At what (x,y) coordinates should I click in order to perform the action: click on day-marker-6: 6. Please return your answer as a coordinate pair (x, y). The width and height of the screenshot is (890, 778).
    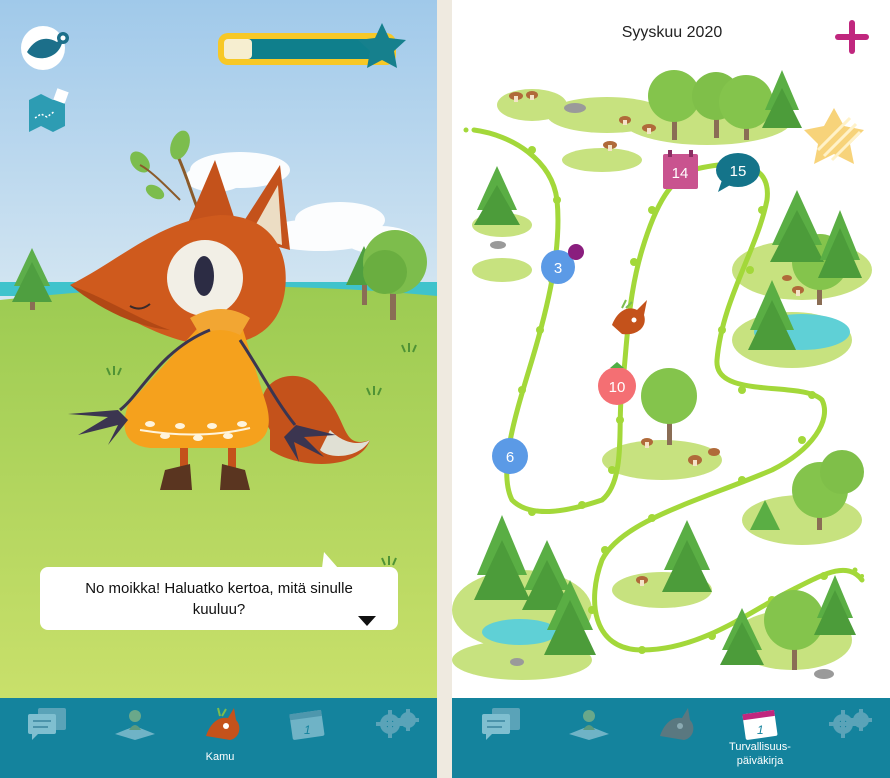
    Looking at the image, I should click on (510, 456).